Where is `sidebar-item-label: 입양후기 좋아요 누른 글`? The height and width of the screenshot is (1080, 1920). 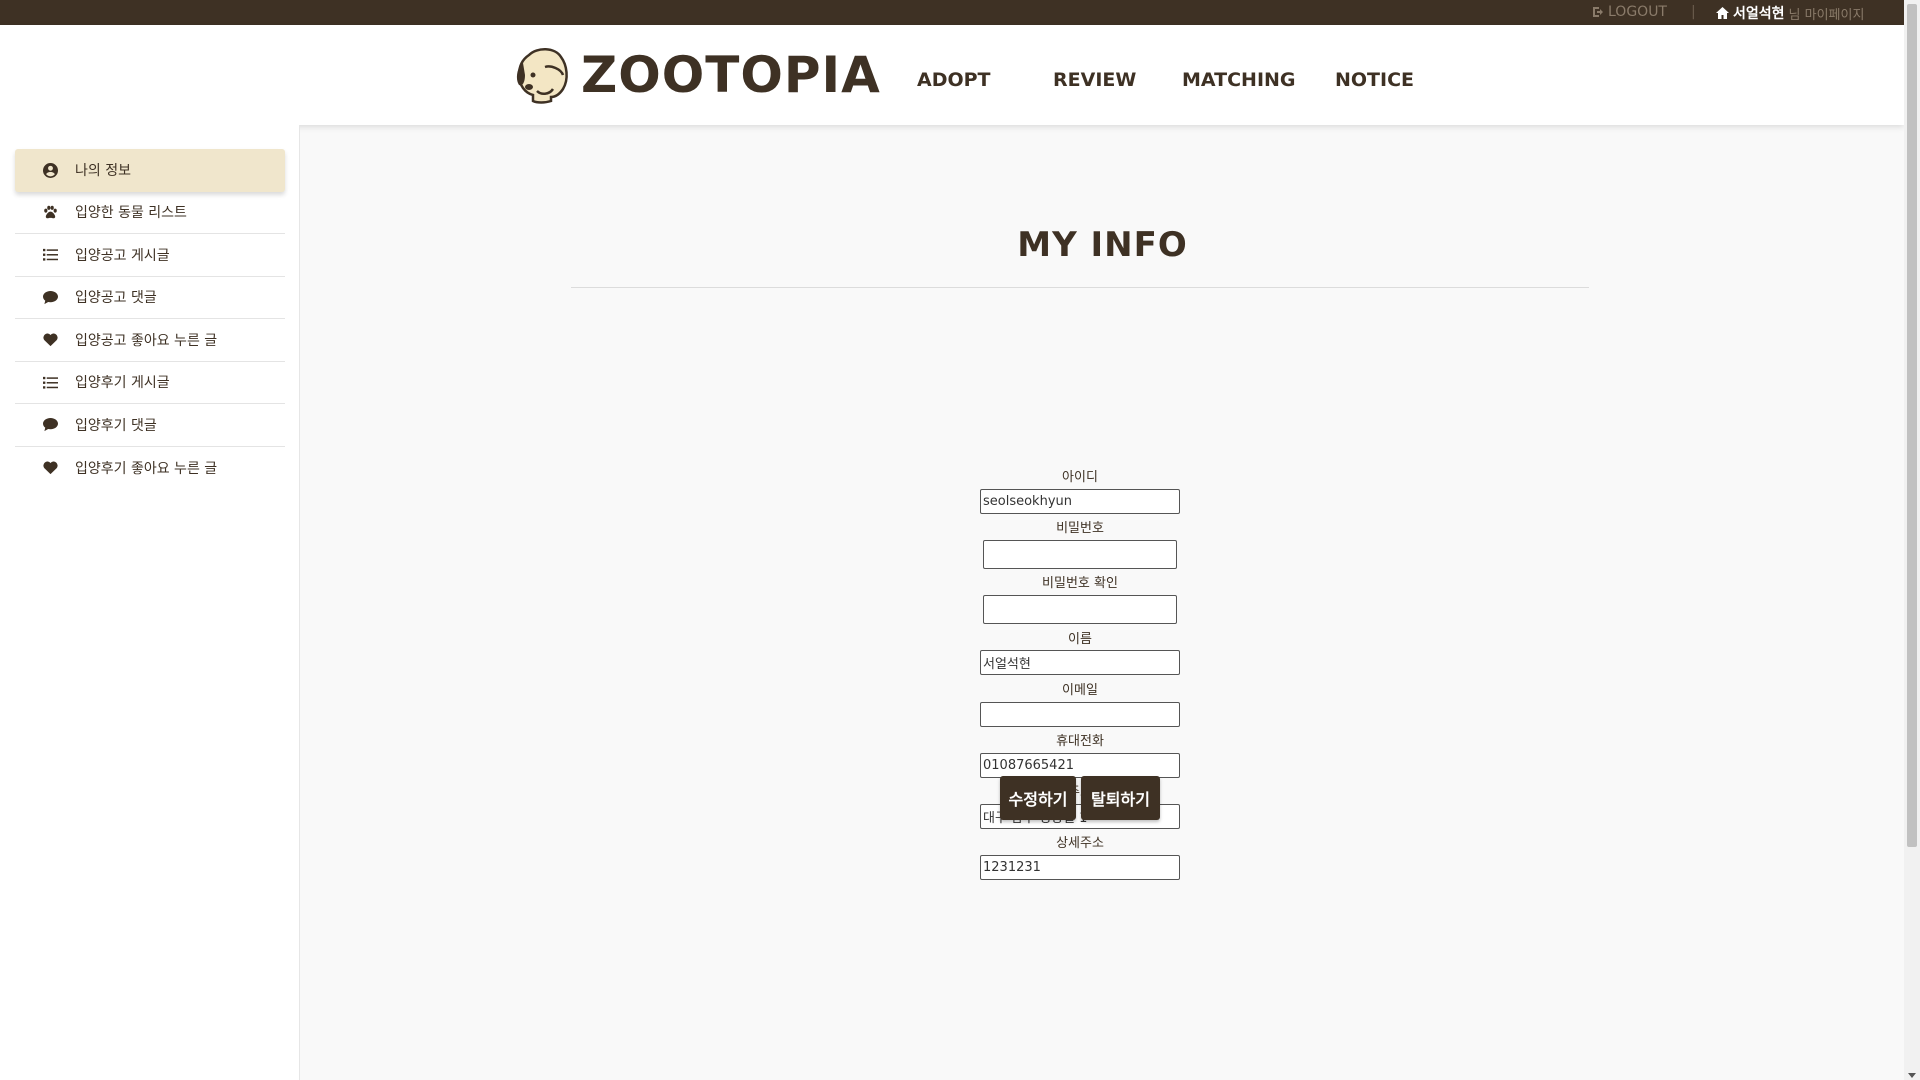
sidebar-item-label: 입양후기 좋아요 누른 글 is located at coordinates (146, 468).